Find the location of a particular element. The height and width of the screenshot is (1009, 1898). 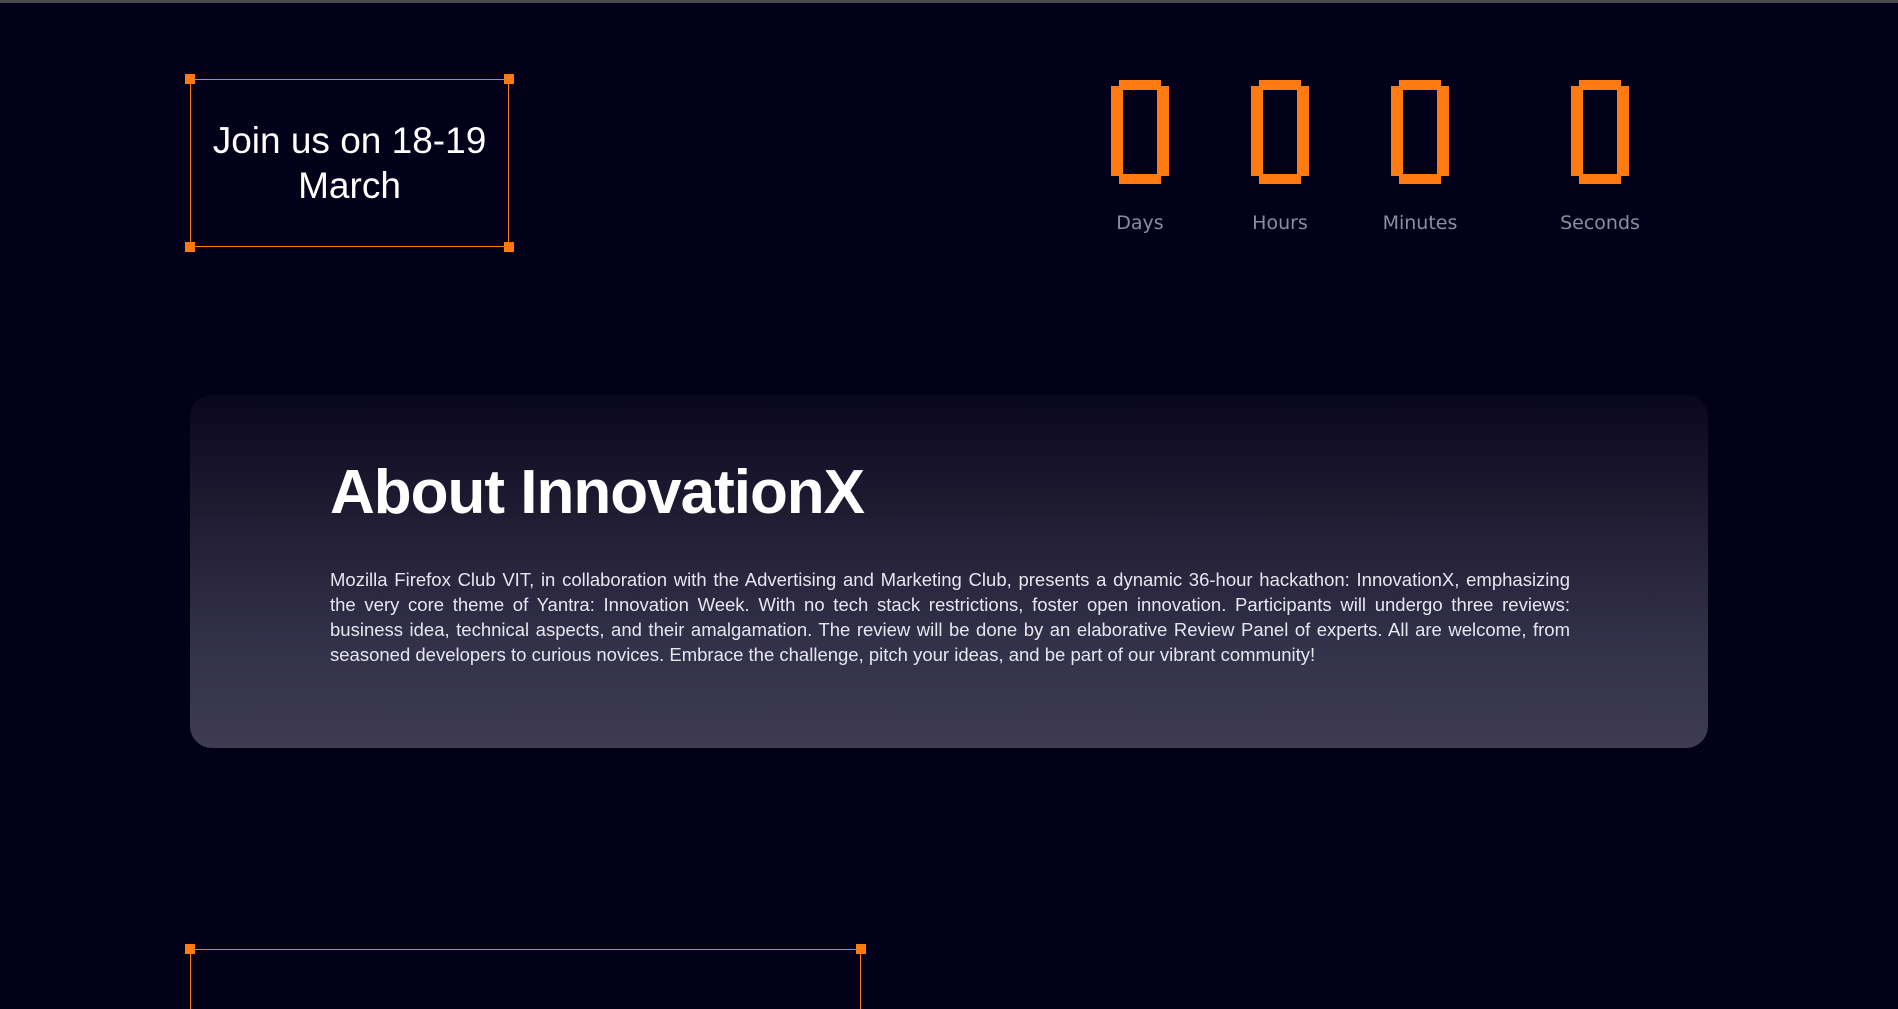

event-date-box: Join us on 18-19 March is located at coordinates (349, 163).